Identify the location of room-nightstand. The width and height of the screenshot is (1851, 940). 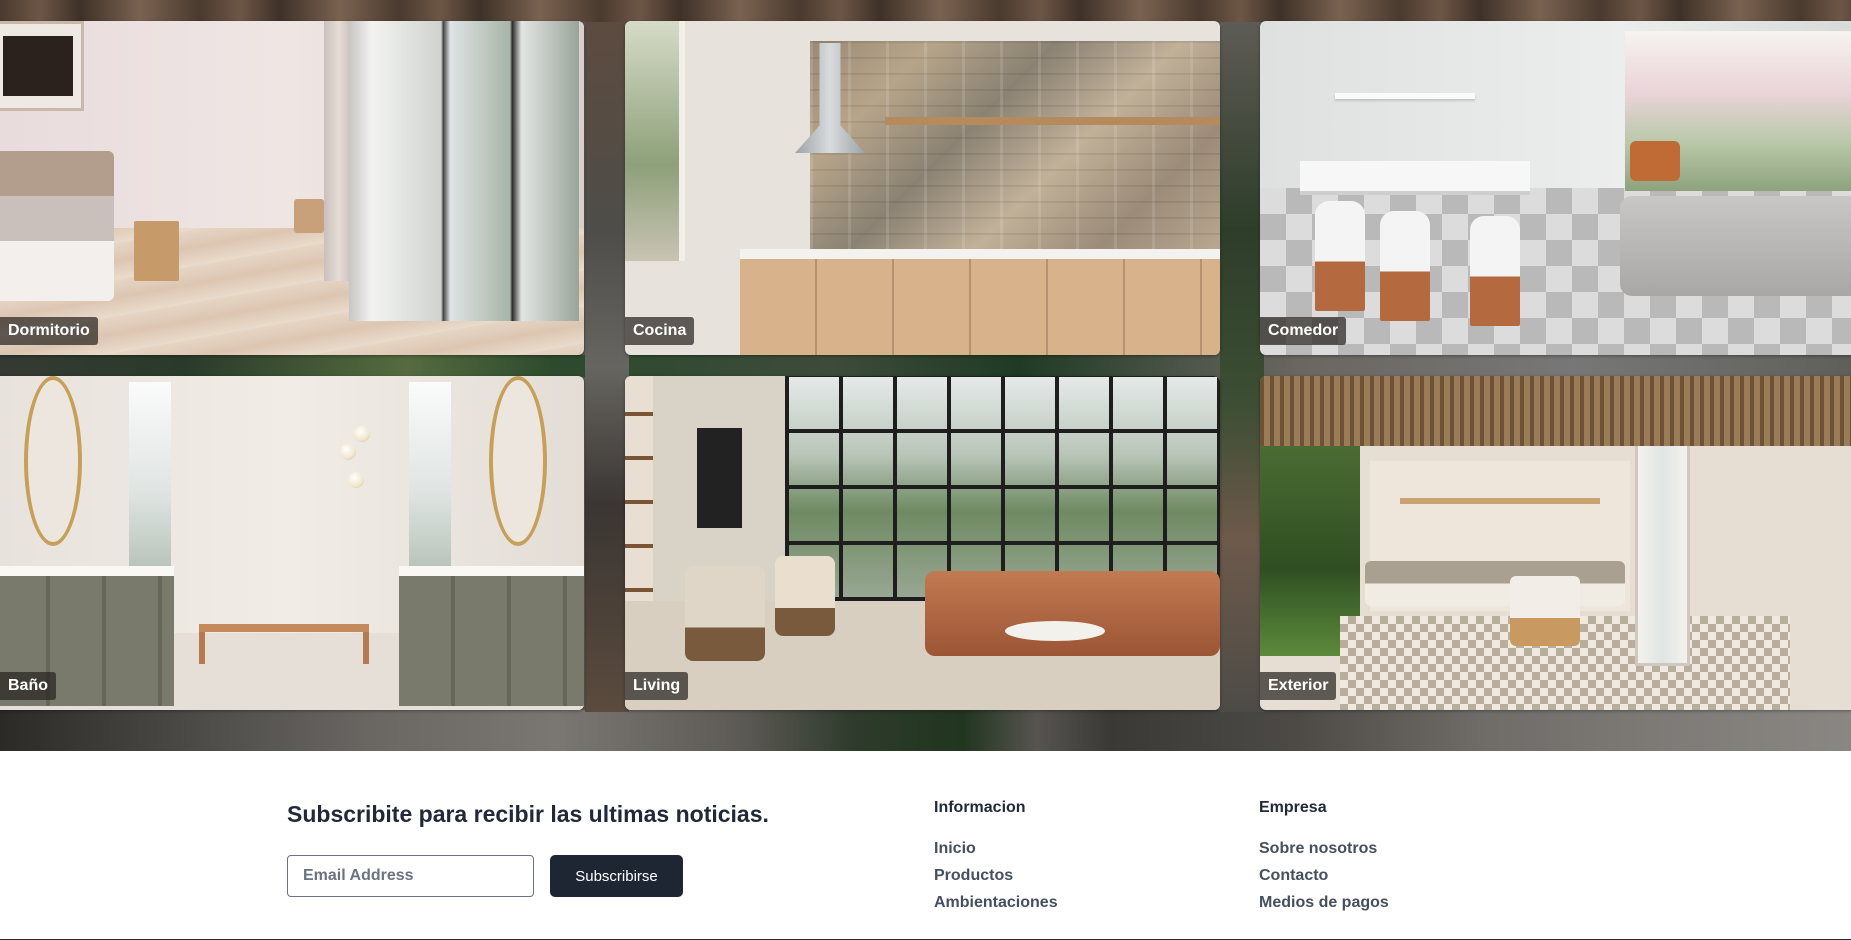
(156, 251).